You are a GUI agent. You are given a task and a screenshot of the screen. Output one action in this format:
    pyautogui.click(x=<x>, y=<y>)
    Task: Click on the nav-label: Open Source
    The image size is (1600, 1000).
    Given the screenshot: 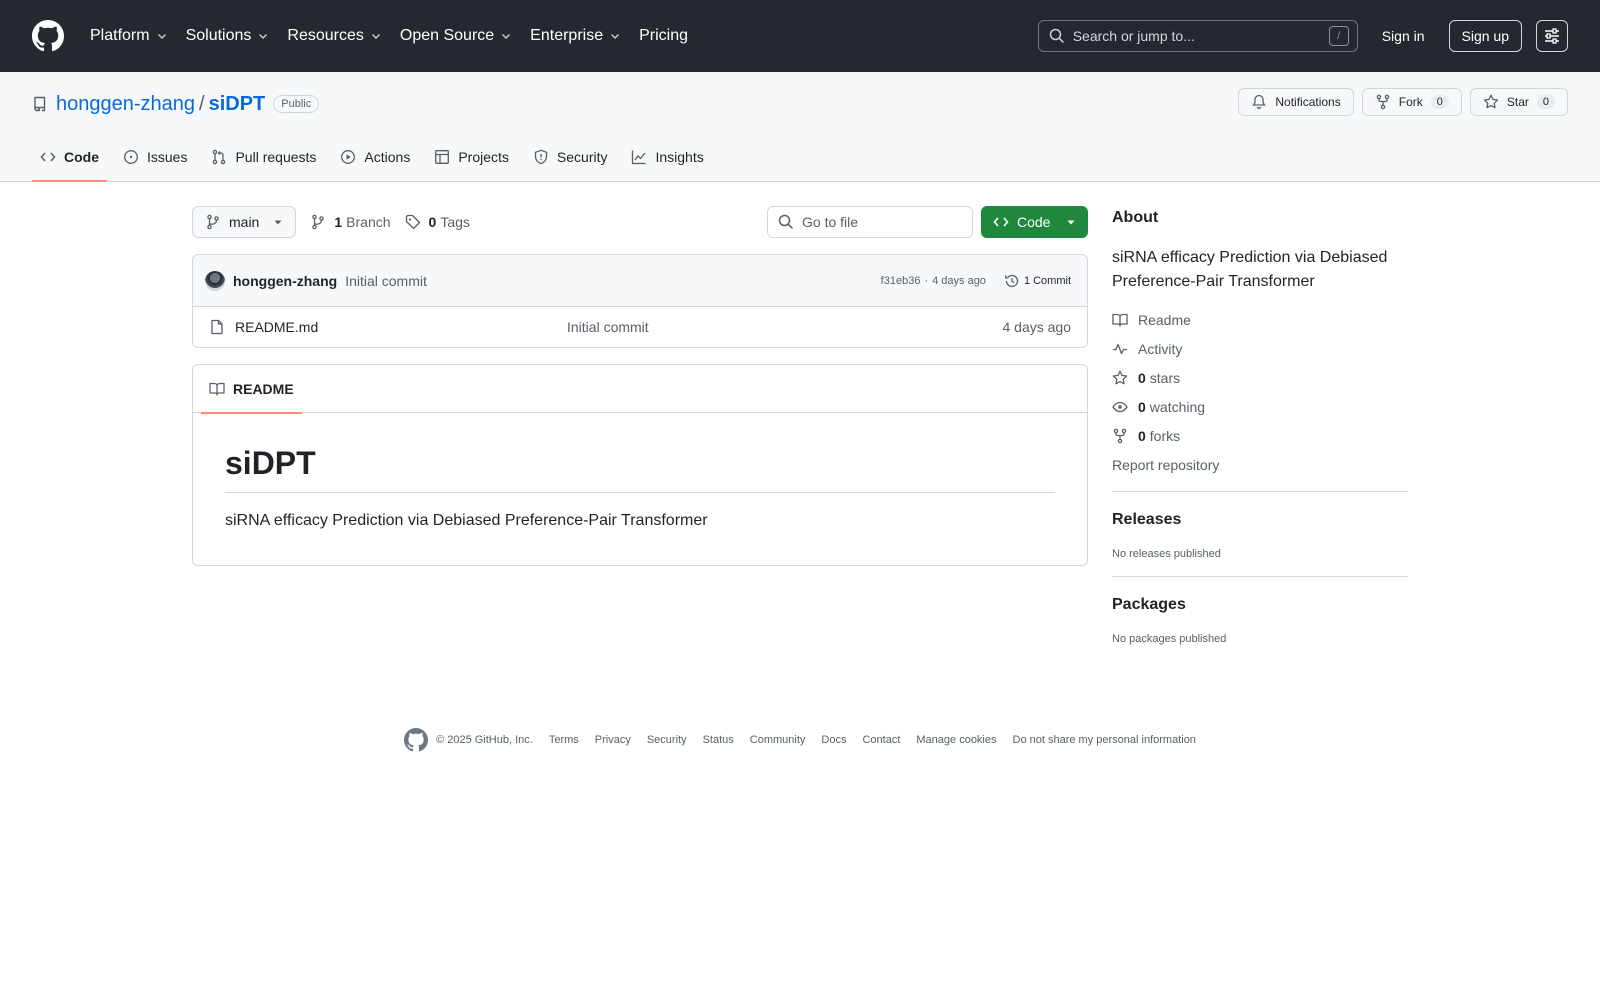 What is the action you would take?
    pyautogui.click(x=447, y=35)
    